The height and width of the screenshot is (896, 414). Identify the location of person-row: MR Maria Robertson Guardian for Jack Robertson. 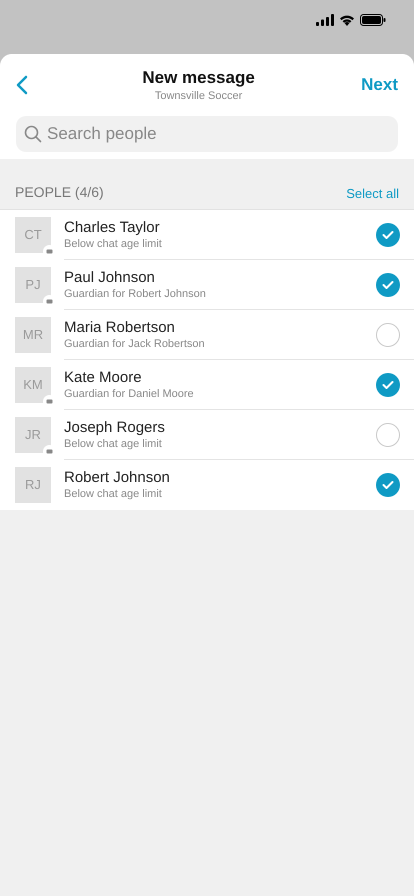
(207, 335).